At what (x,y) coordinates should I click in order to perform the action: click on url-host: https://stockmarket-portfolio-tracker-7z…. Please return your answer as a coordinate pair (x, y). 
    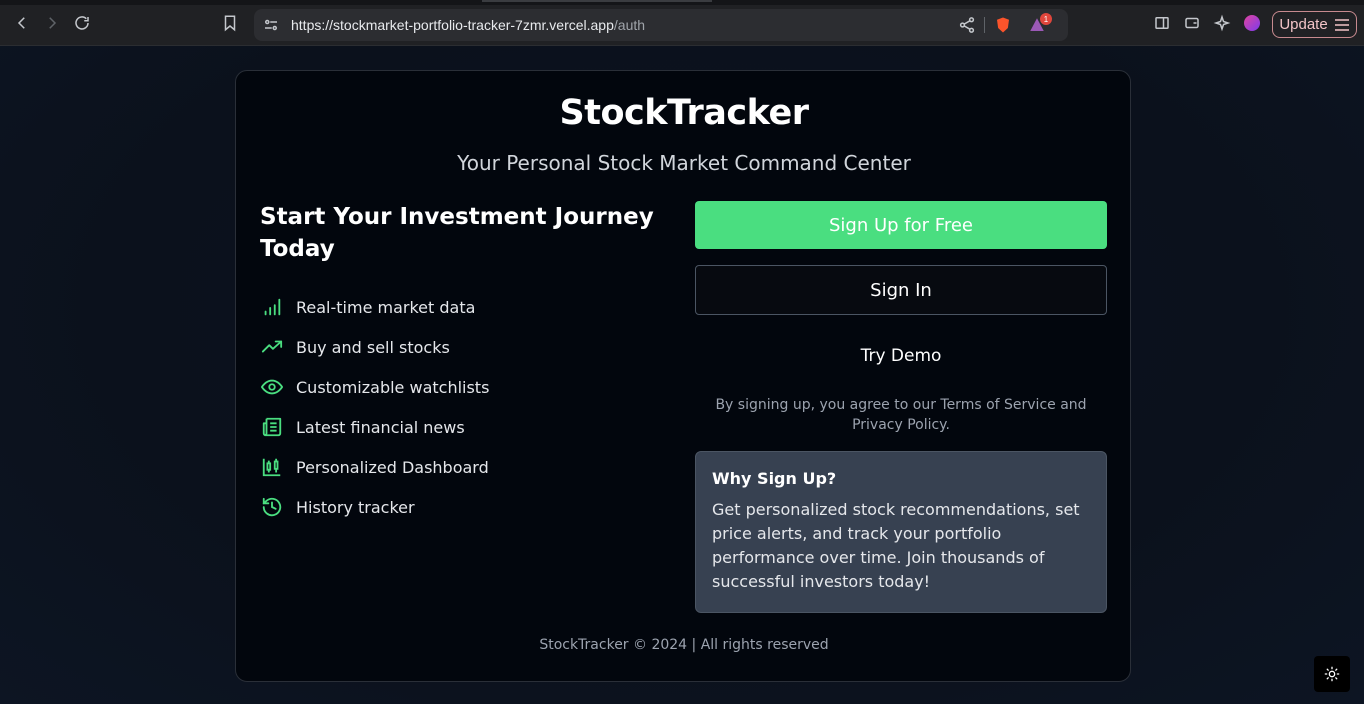
    Looking at the image, I should click on (452, 25).